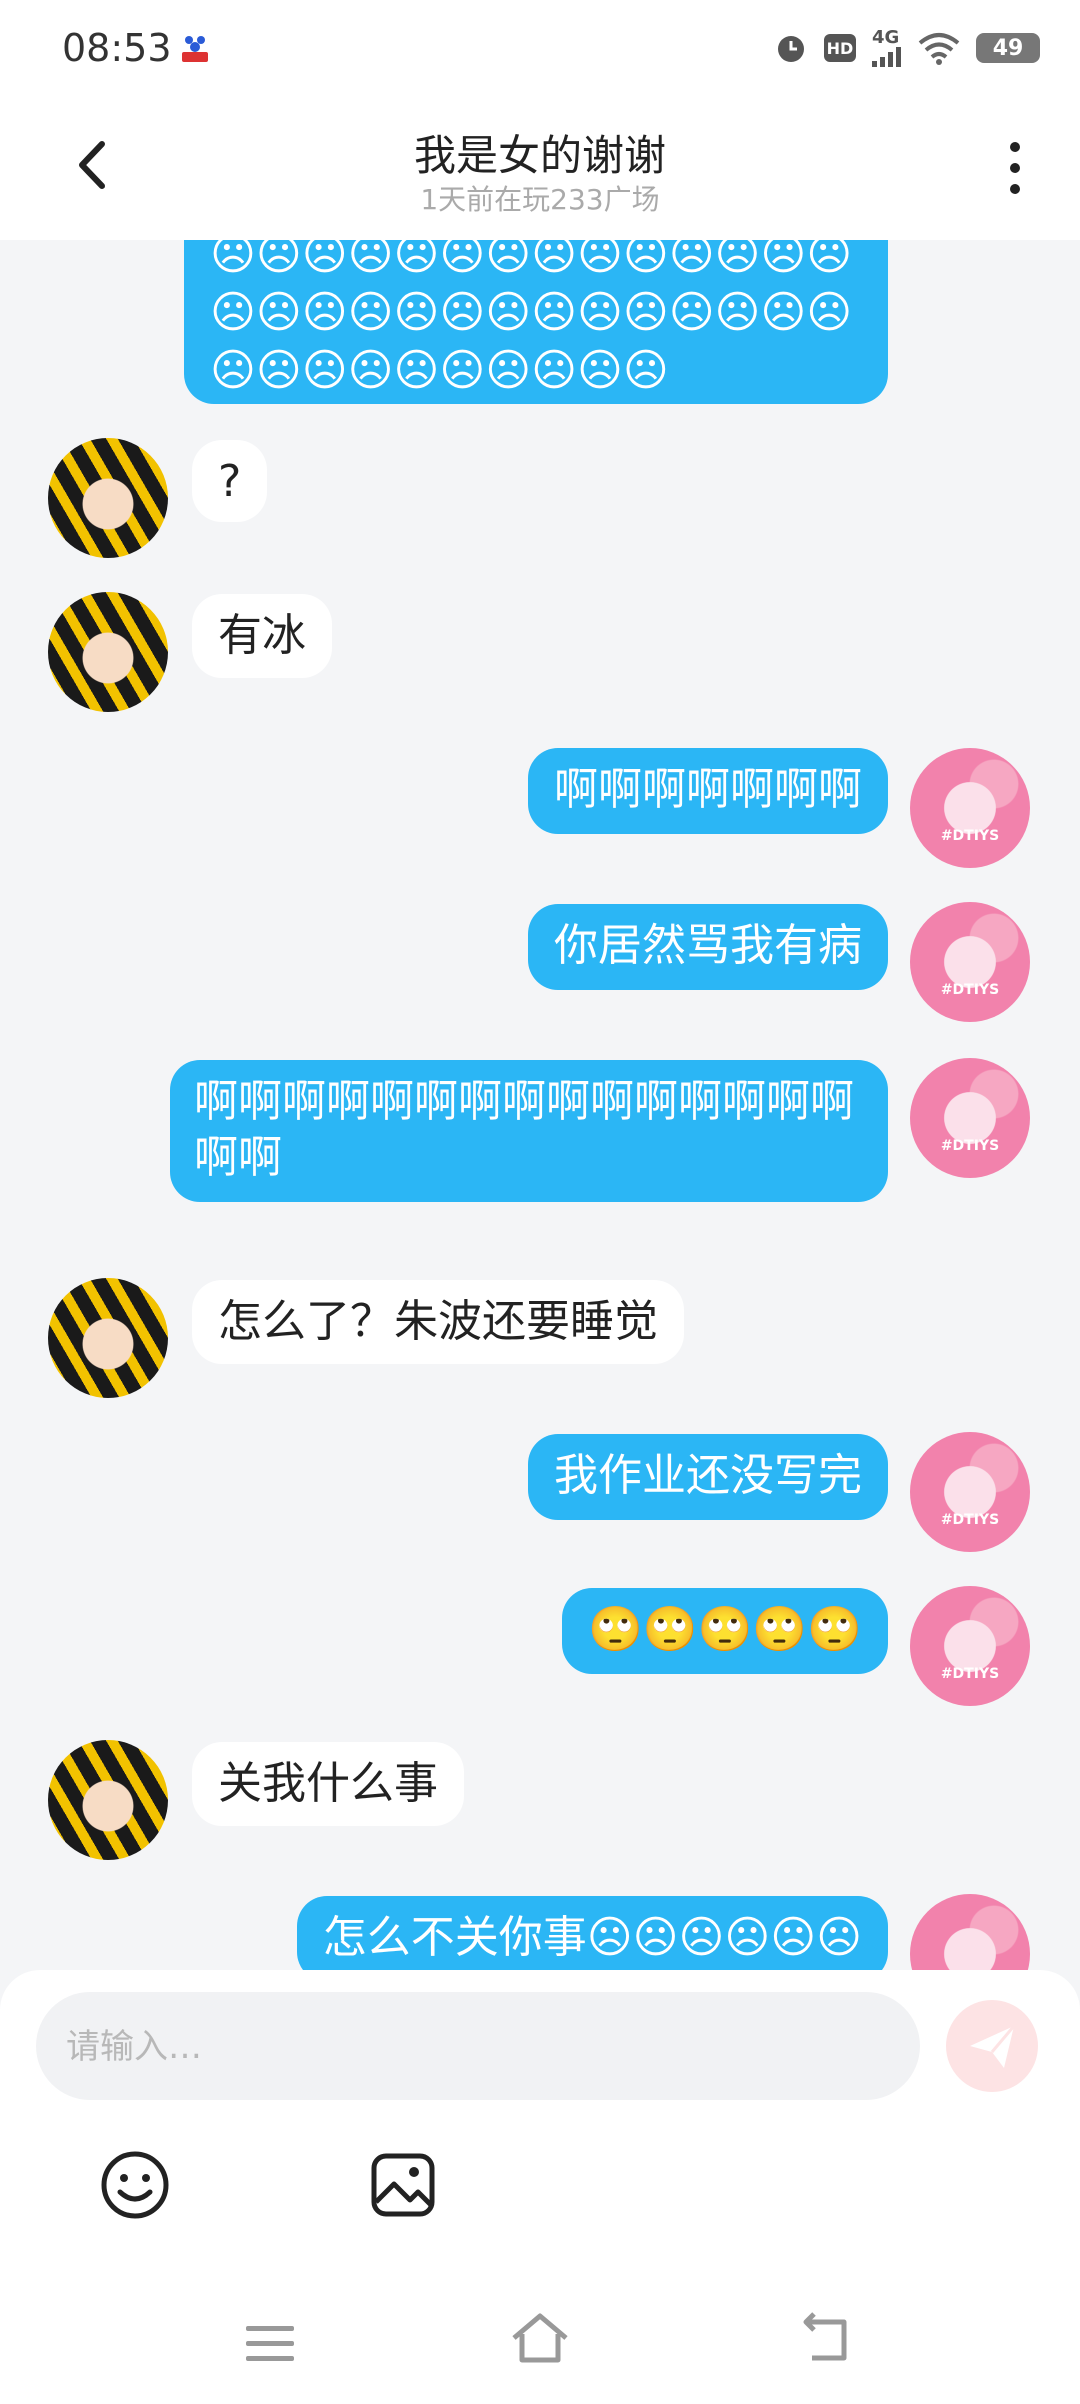 The width and height of the screenshot is (1080, 2404). I want to click on more-options-button, so click(1015, 168).